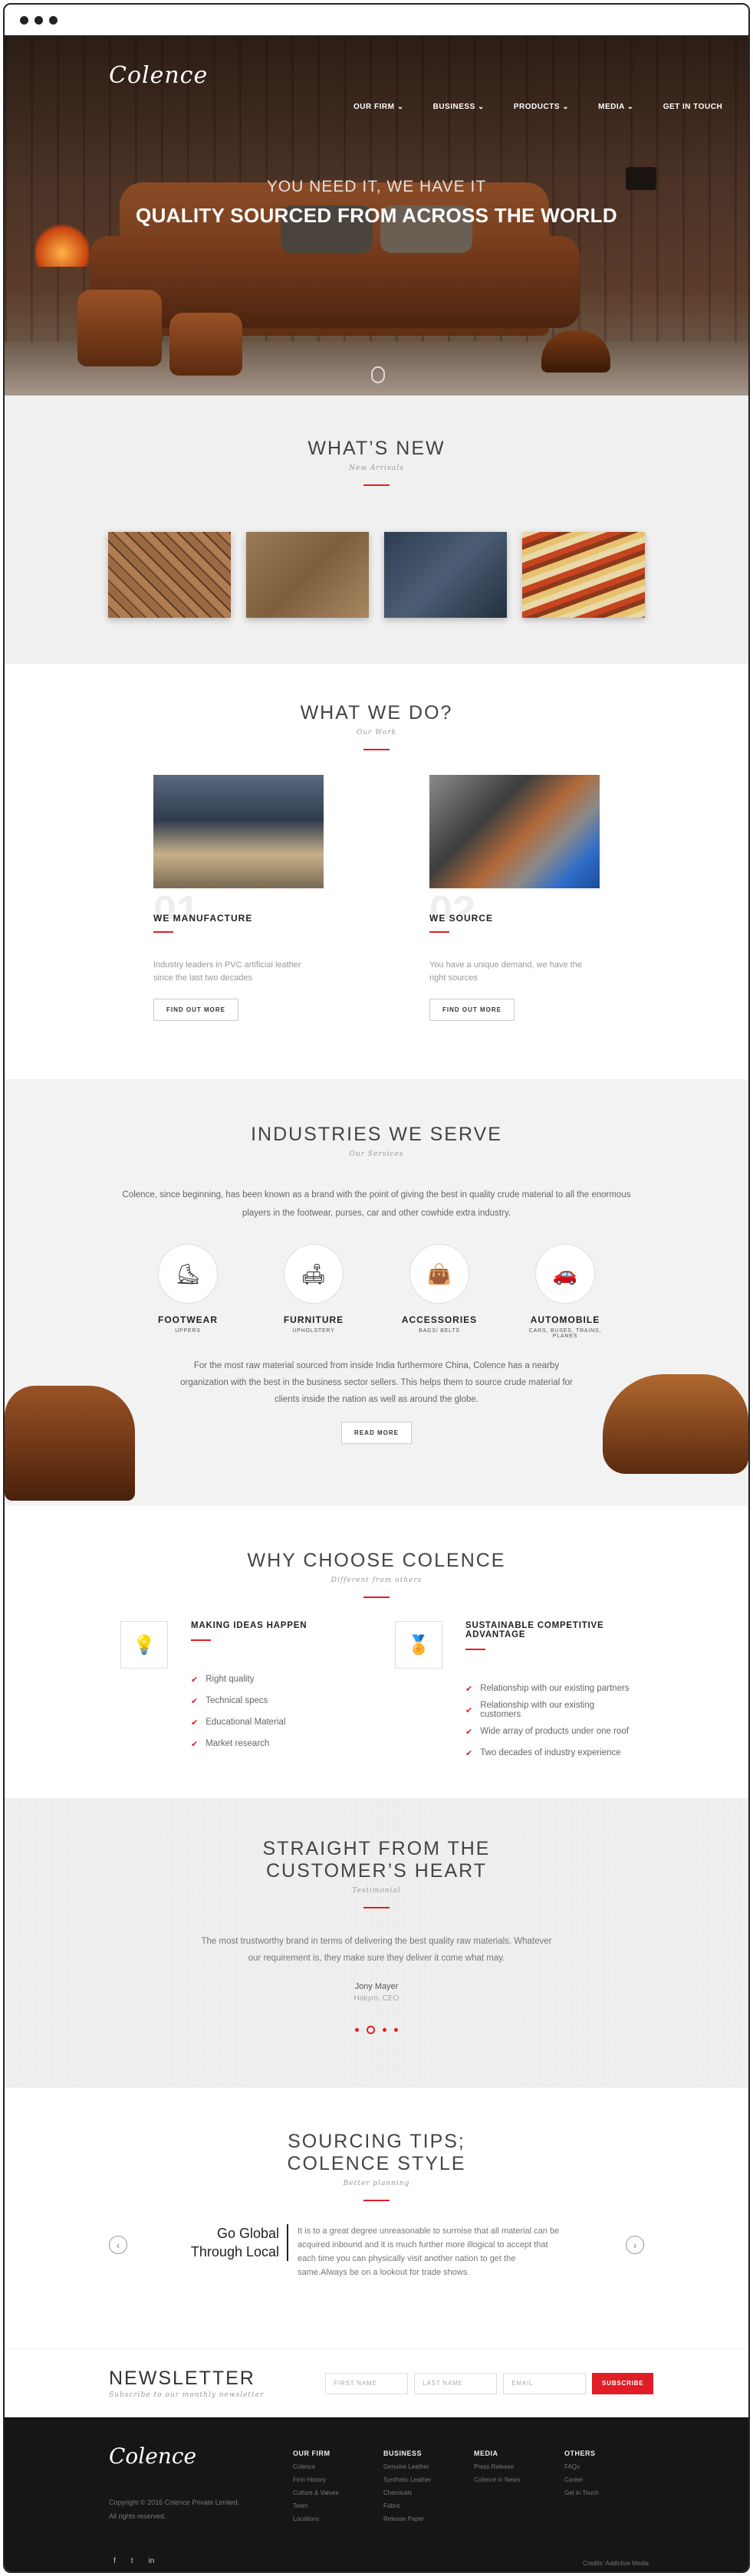  I want to click on footer-link: Fabric, so click(407, 2505).